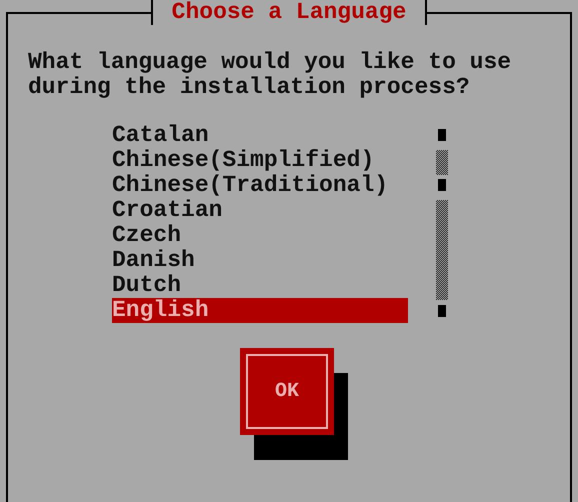 Image resolution: width=578 pixels, height=502 pixels. What do you see at coordinates (289, 12) in the screenshot?
I see `dialog-title: Choose a Language` at bounding box center [289, 12].